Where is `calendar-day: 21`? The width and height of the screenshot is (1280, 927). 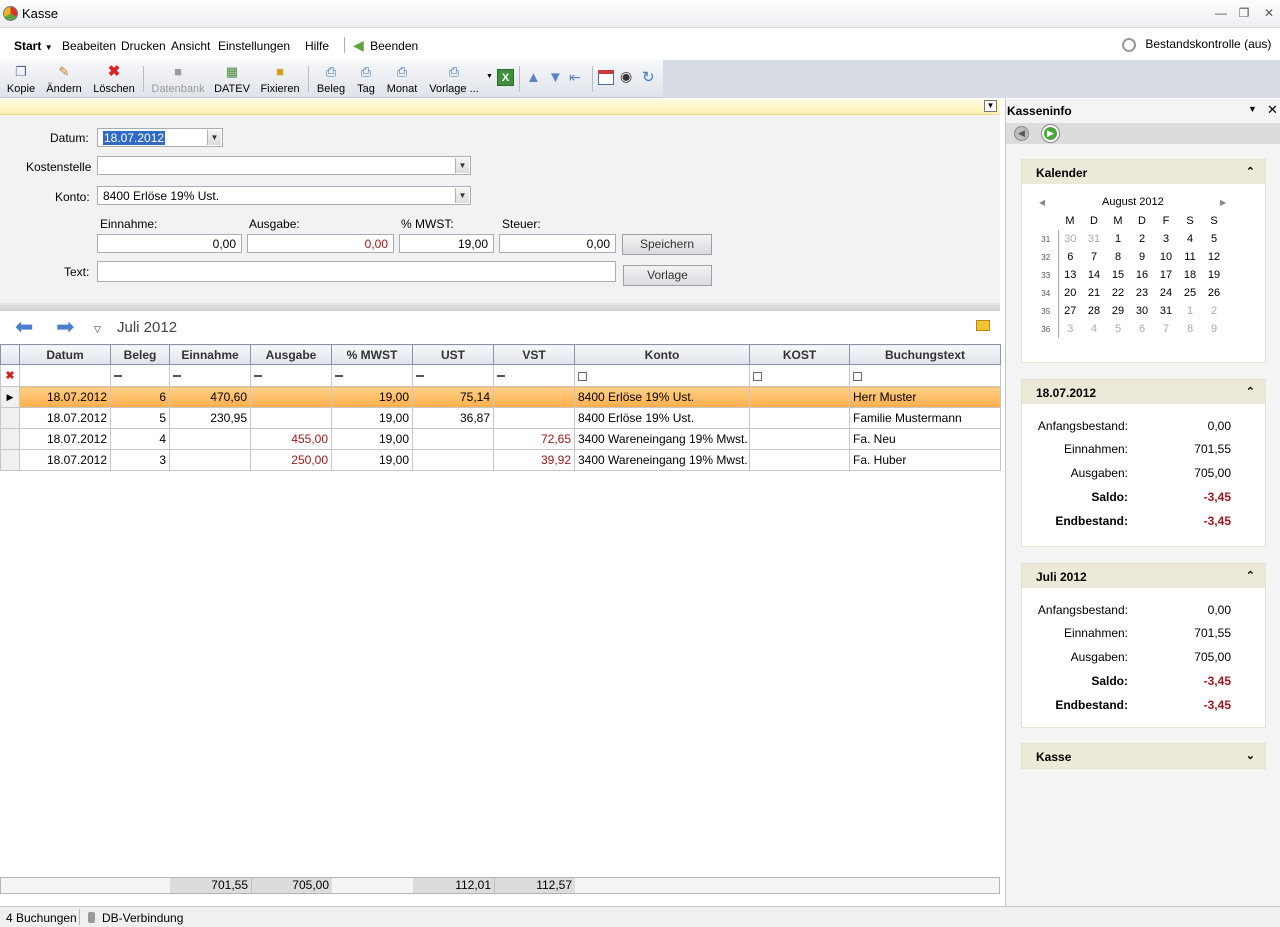
calendar-day: 21 is located at coordinates (1094, 293).